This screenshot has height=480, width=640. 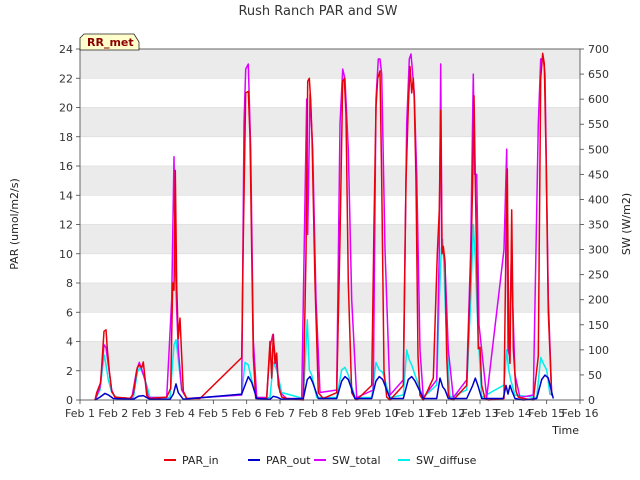 What do you see at coordinates (598, 300) in the screenshot?
I see `right-tick-label: 200` at bounding box center [598, 300].